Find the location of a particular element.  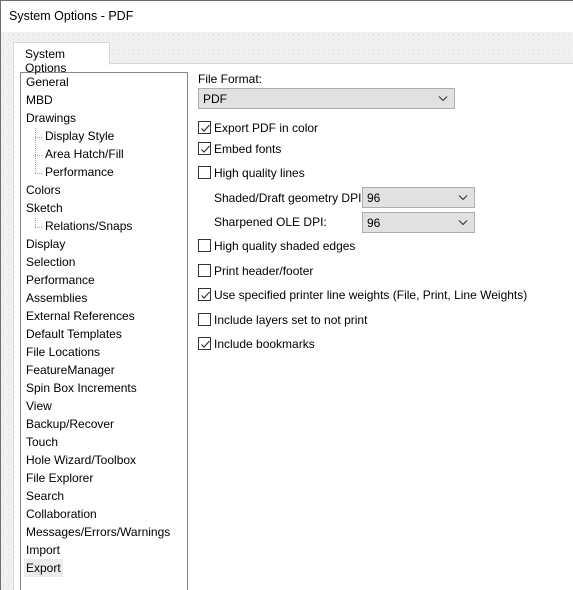

checkbox-label: Export PDF in color is located at coordinates (266, 128).